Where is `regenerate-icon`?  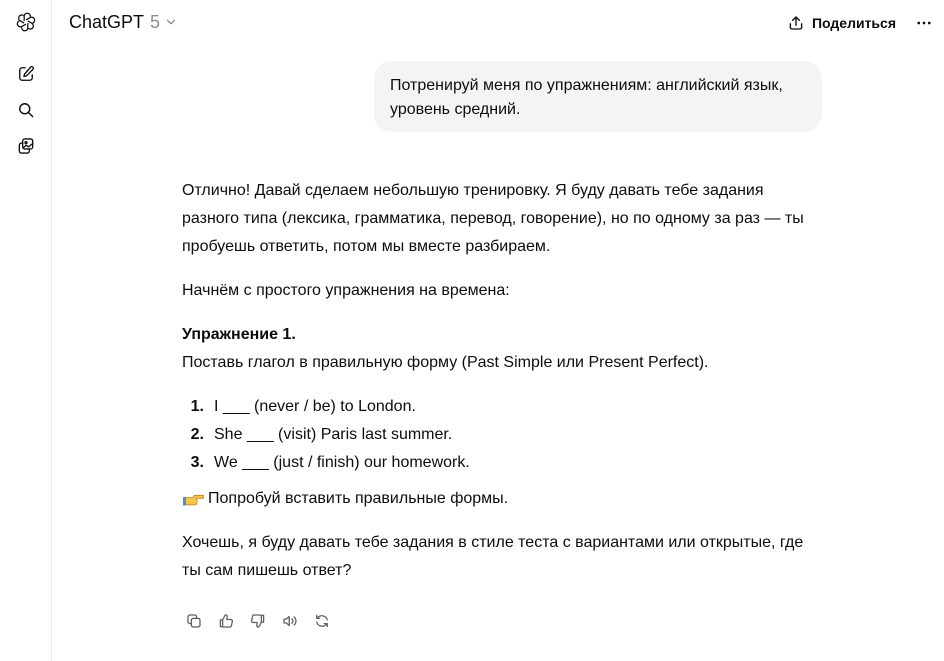 regenerate-icon is located at coordinates (322, 621).